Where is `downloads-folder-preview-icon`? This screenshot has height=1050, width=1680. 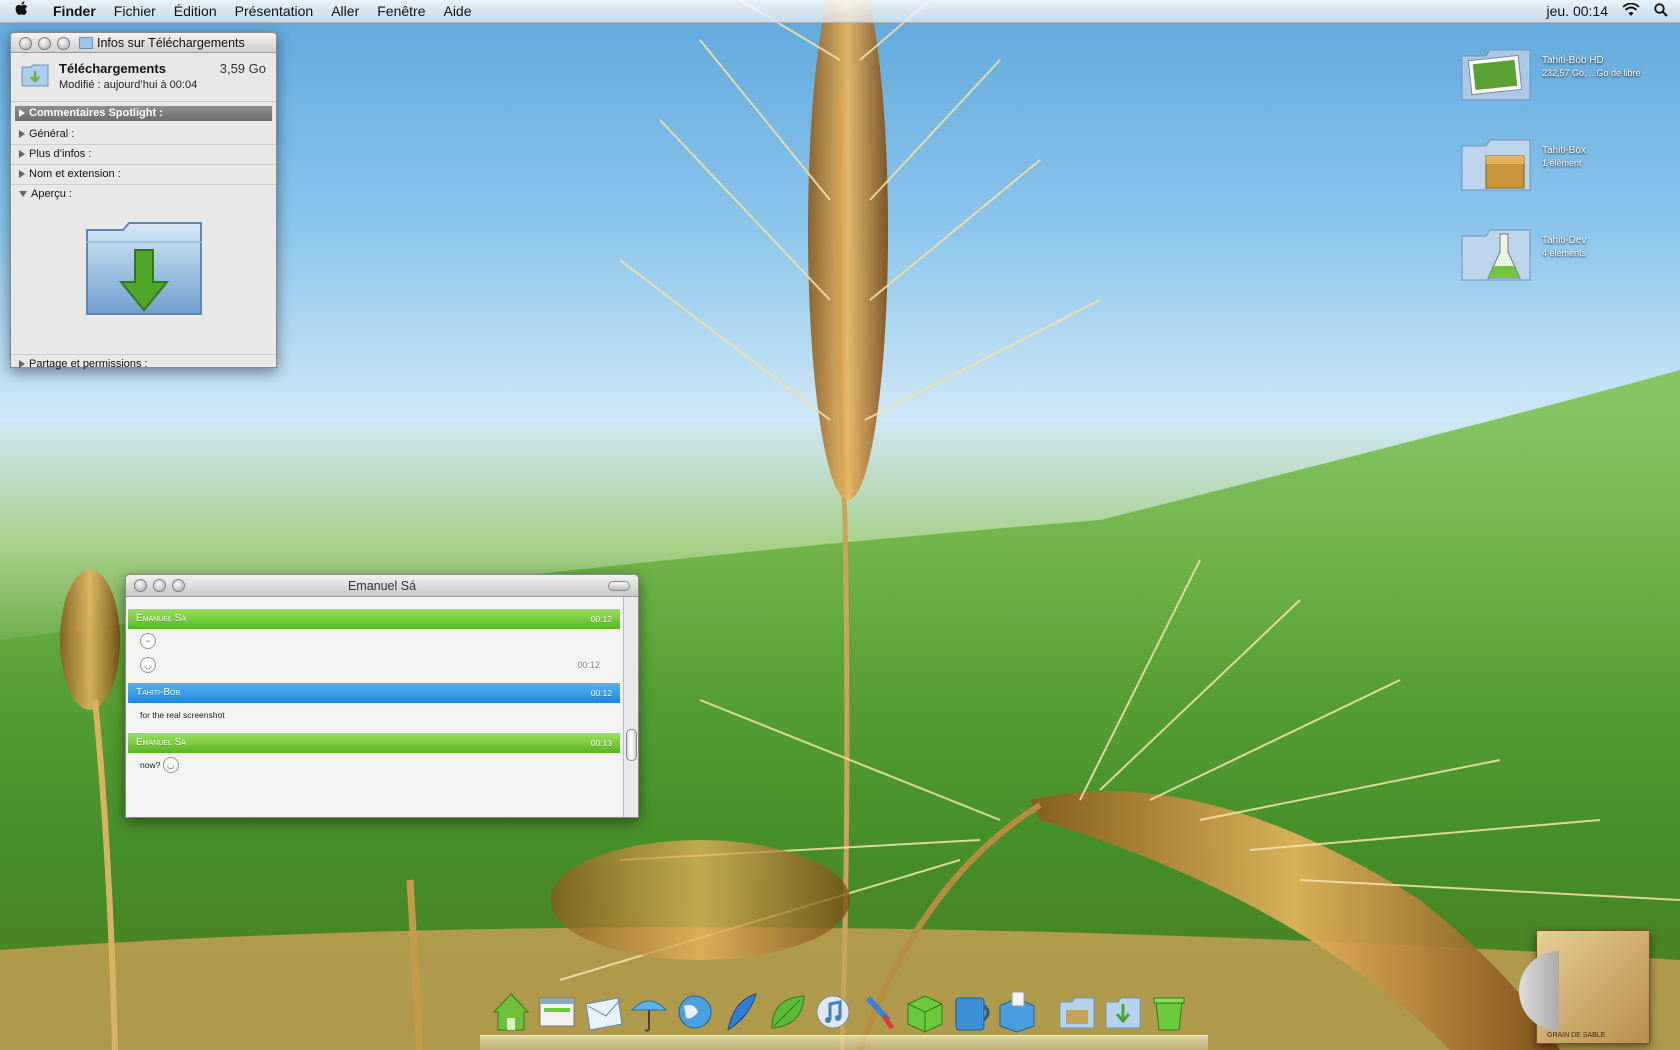
downloads-folder-preview-icon is located at coordinates (144, 268).